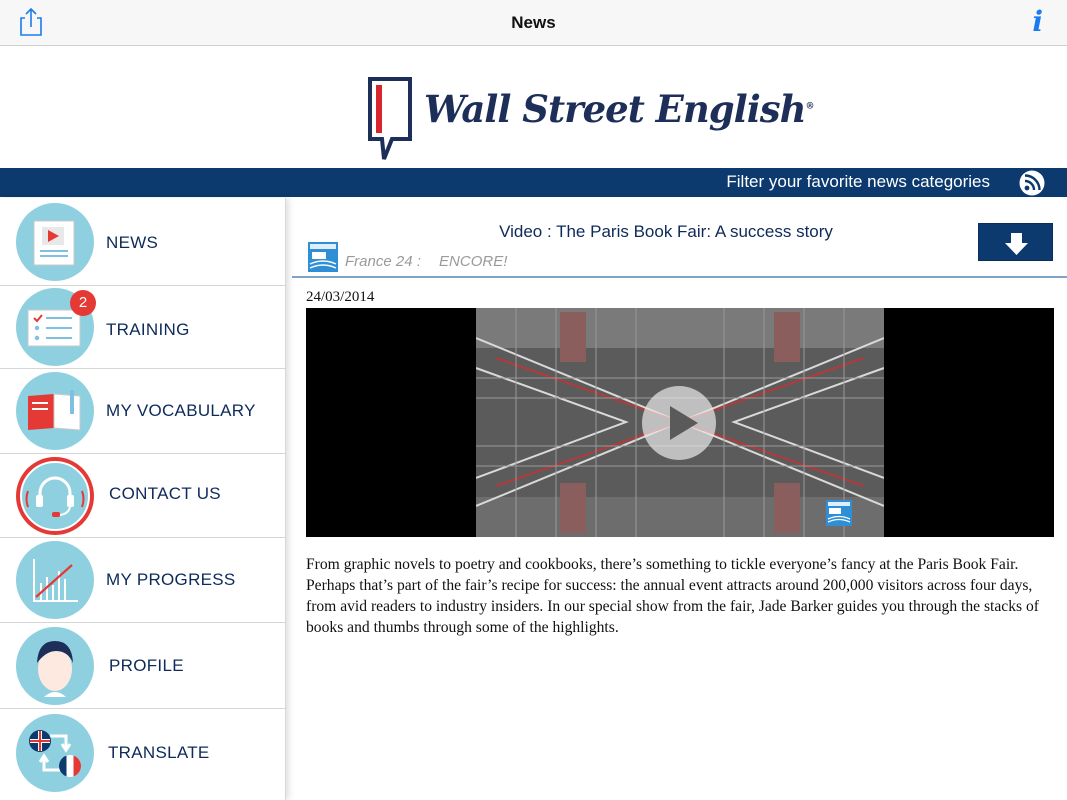  I want to click on source-name: France 24 :, so click(383, 261).